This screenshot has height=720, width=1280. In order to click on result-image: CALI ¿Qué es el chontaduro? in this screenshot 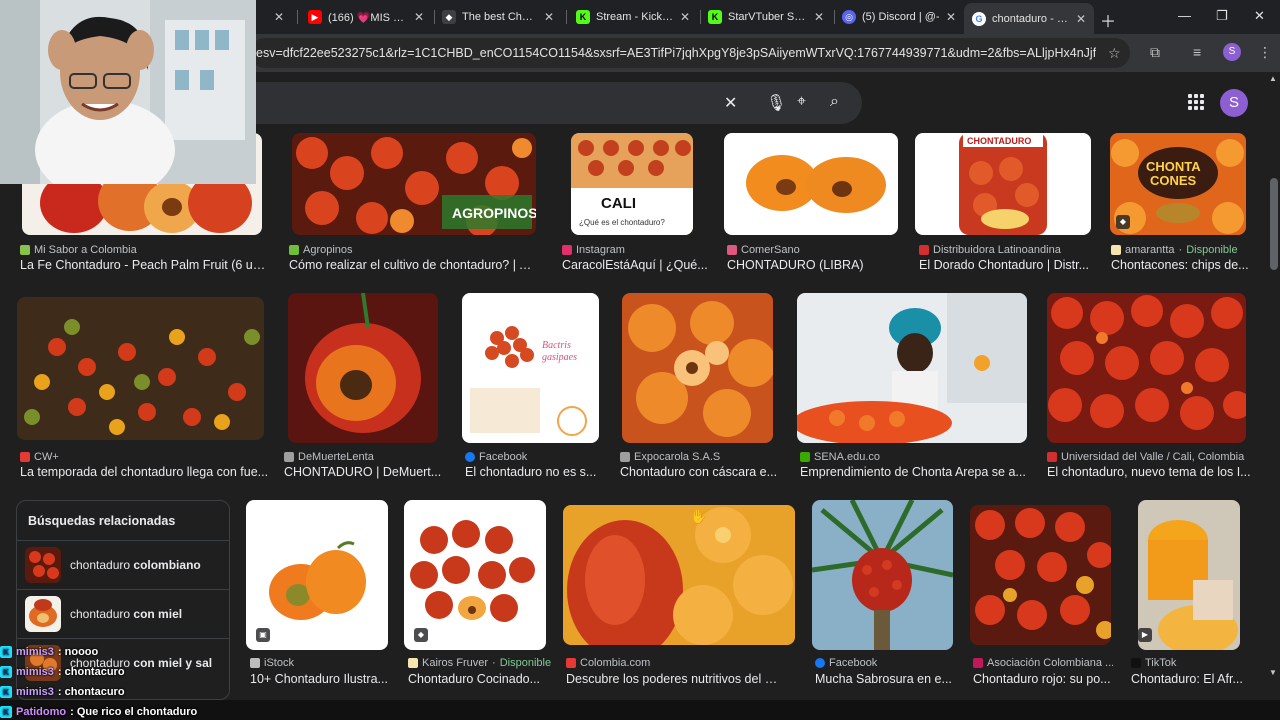, I will do `click(632, 184)`.